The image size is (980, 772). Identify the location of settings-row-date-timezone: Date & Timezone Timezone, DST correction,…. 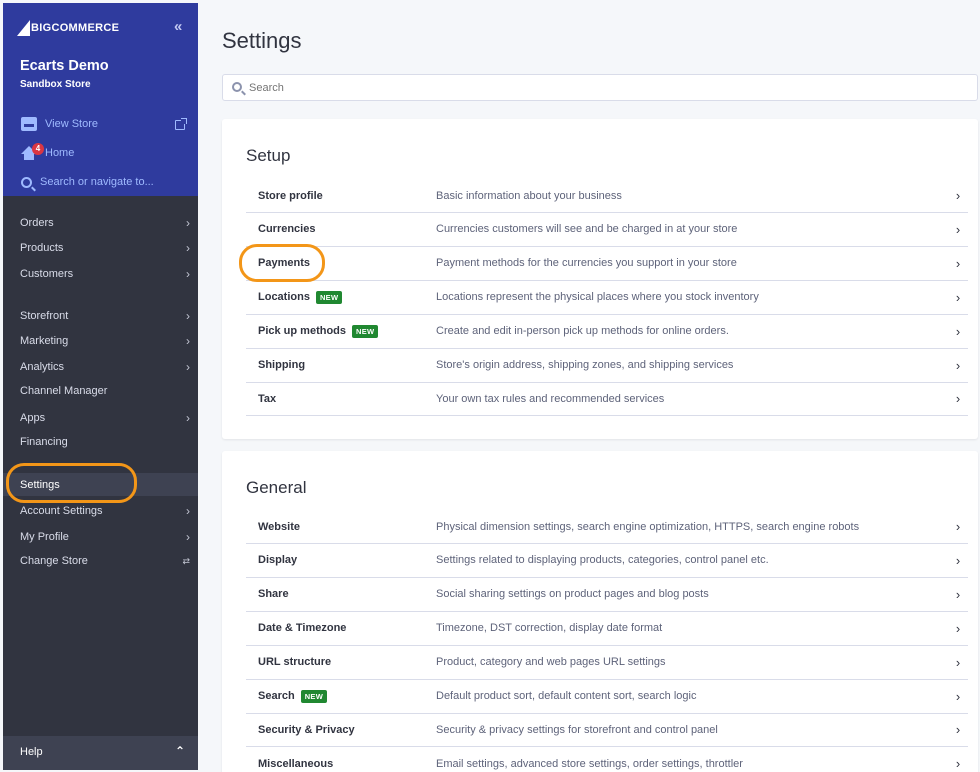
(607, 629).